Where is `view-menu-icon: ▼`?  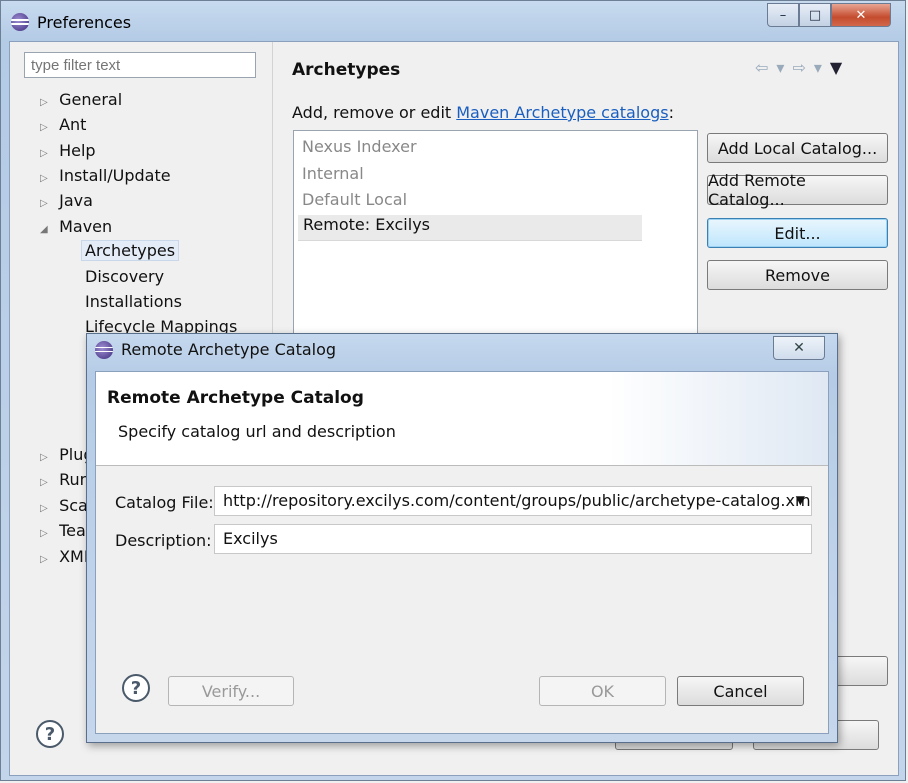
view-menu-icon: ▼ is located at coordinates (836, 67).